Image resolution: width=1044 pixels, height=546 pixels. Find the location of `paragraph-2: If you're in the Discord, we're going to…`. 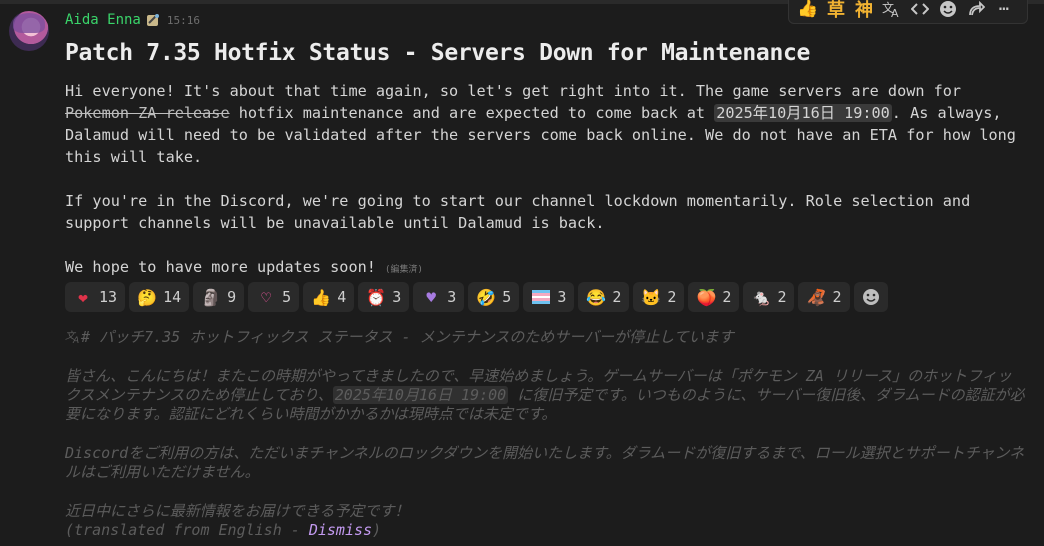

paragraph-2: If you're in the Discord, we're going to… is located at coordinates (518, 212).